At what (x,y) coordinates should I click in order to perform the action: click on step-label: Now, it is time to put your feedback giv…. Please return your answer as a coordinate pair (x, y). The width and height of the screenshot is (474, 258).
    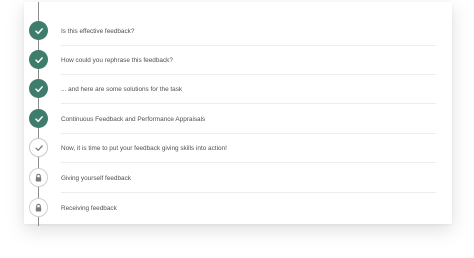
    Looking at the image, I should click on (144, 148).